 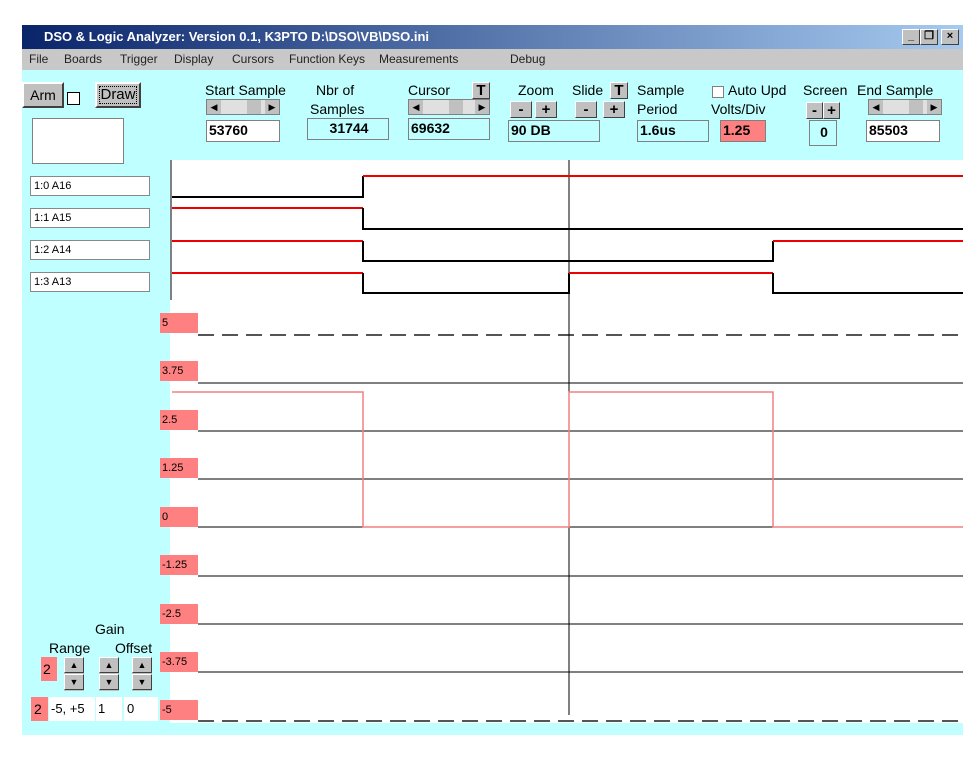 What do you see at coordinates (179, 565) in the screenshot?
I see `volt-label: -1.25` at bounding box center [179, 565].